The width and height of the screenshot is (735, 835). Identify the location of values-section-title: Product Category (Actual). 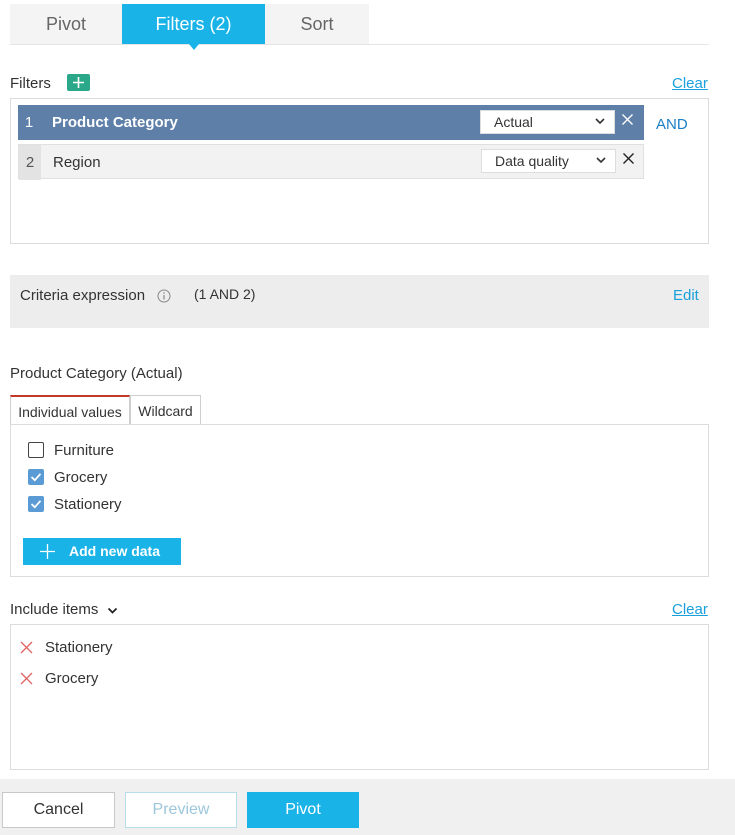
(96, 373).